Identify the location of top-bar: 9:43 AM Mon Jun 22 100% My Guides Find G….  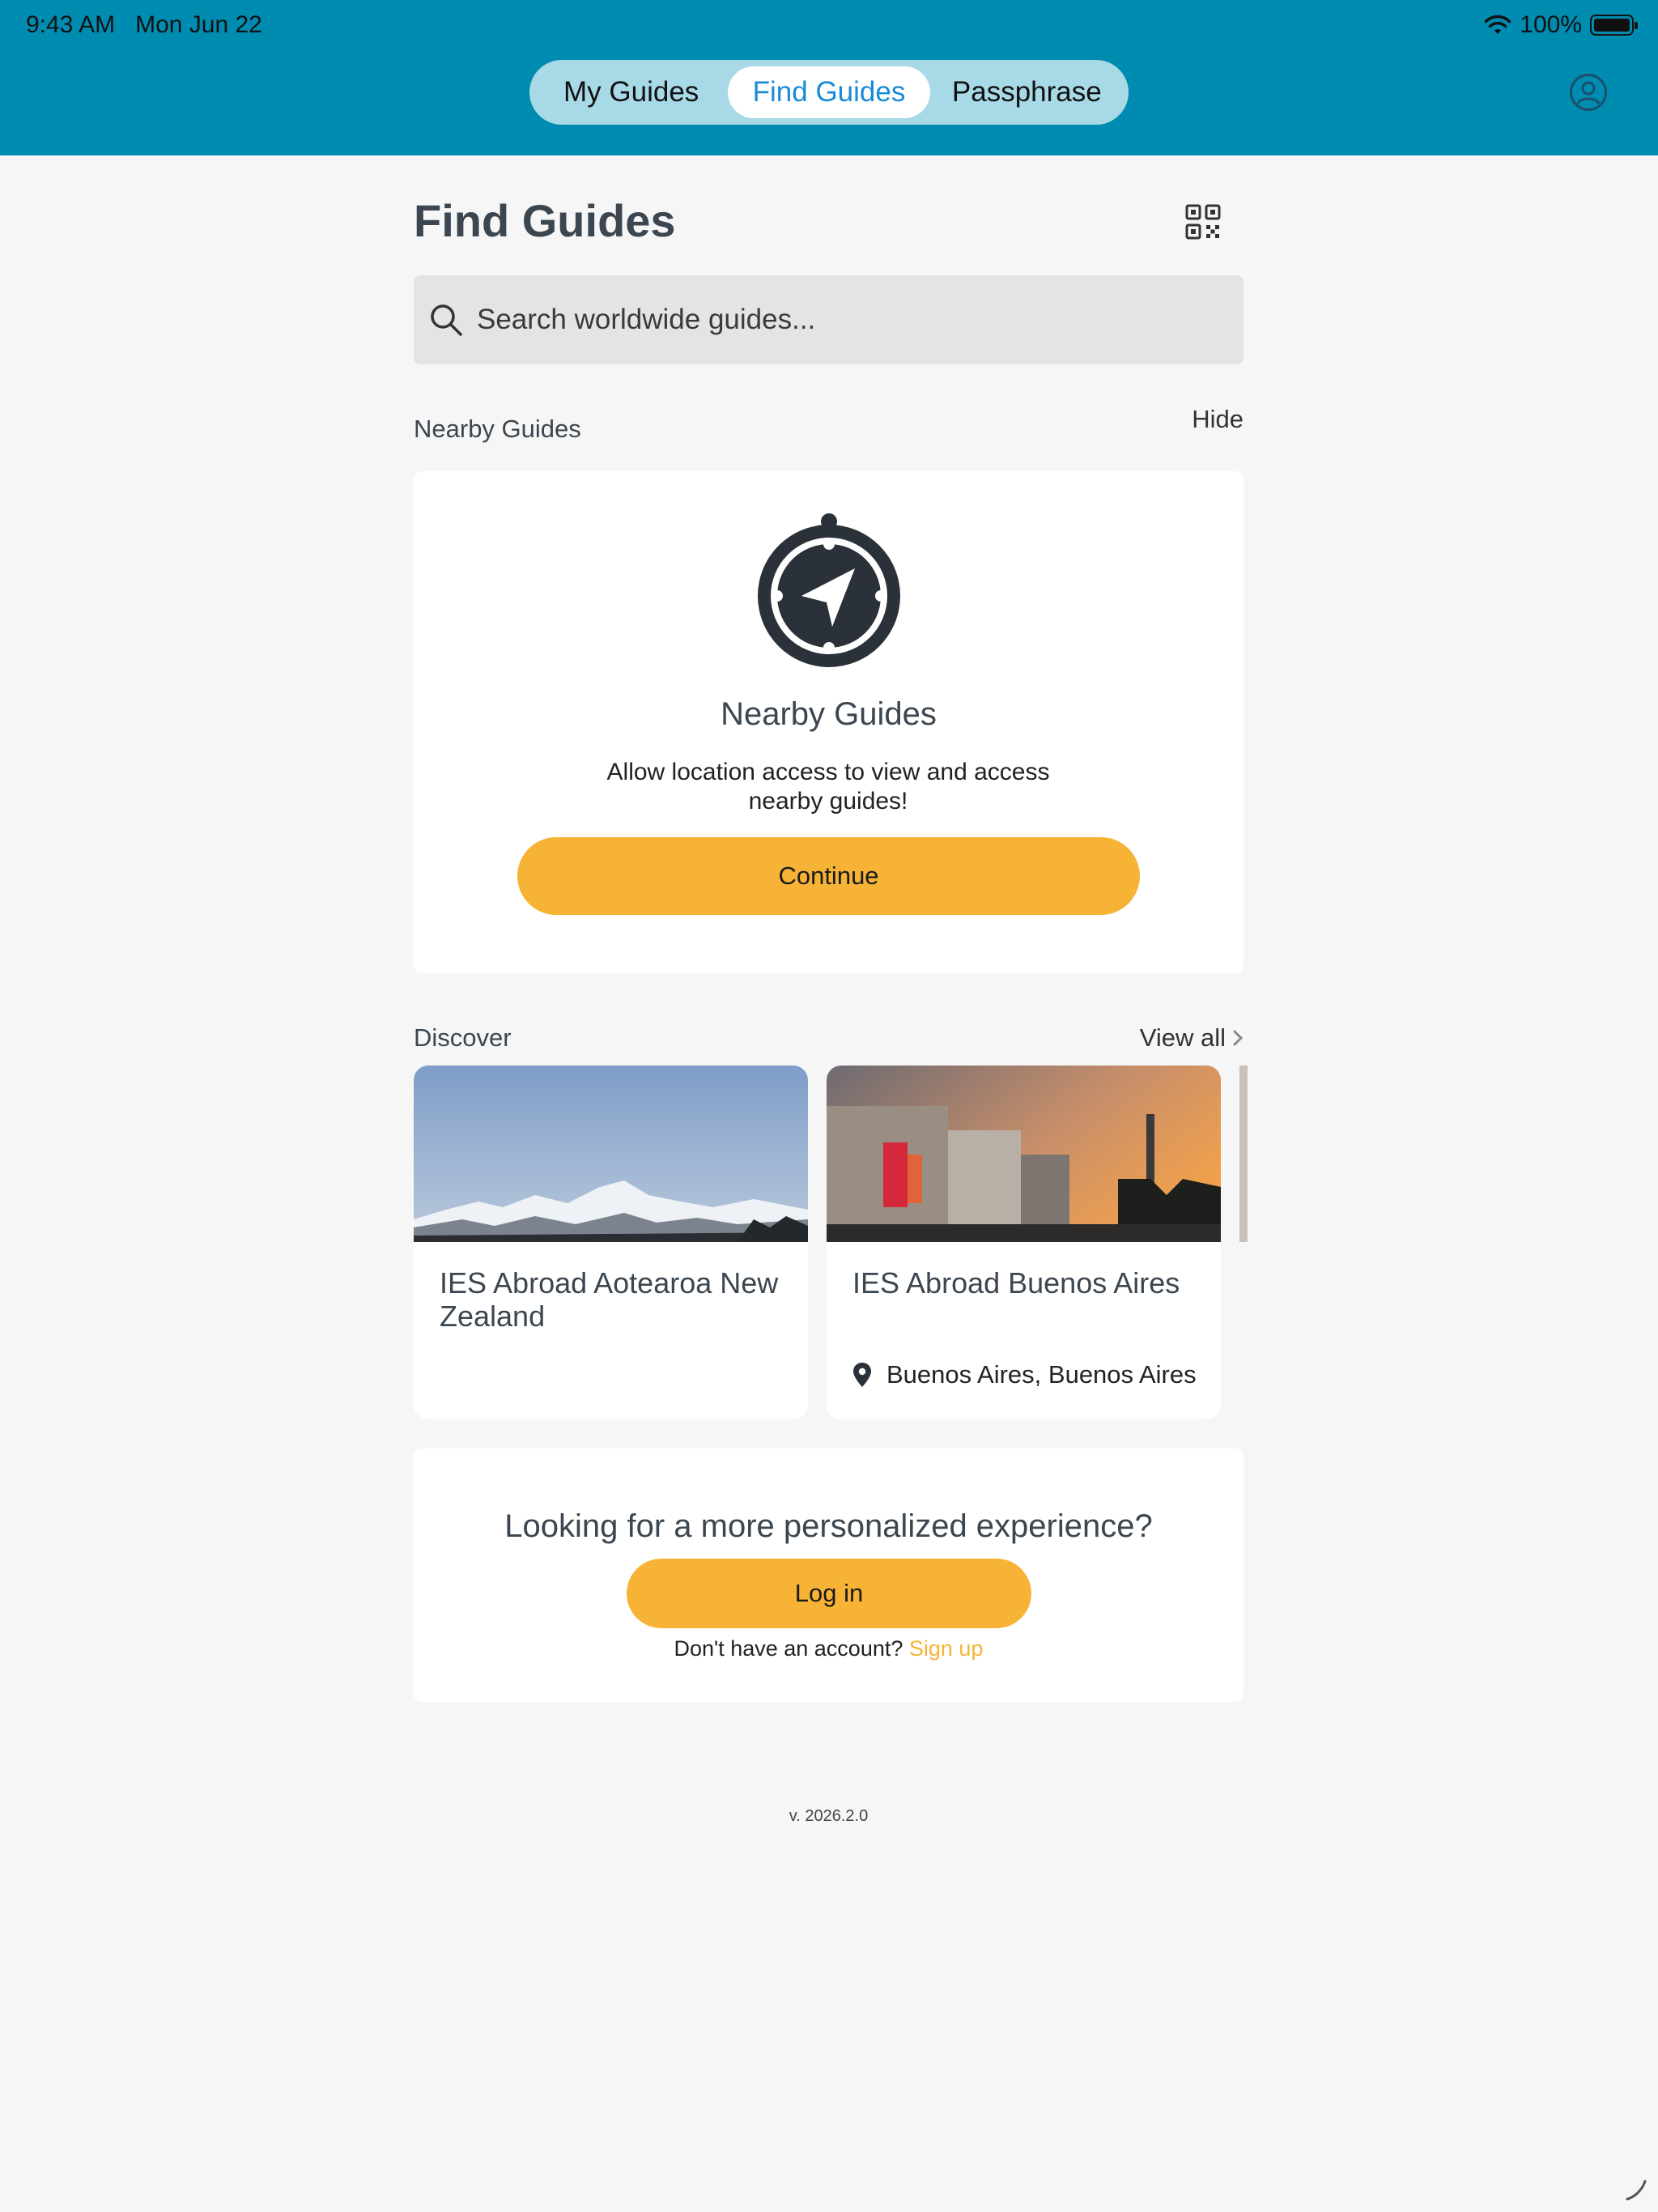
(829, 77).